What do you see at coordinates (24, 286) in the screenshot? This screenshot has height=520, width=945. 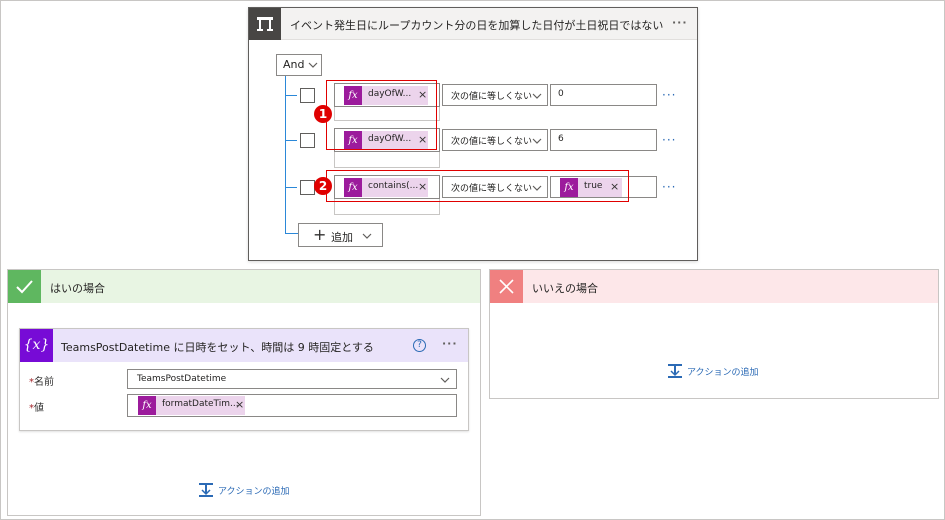 I see `check-icon` at bounding box center [24, 286].